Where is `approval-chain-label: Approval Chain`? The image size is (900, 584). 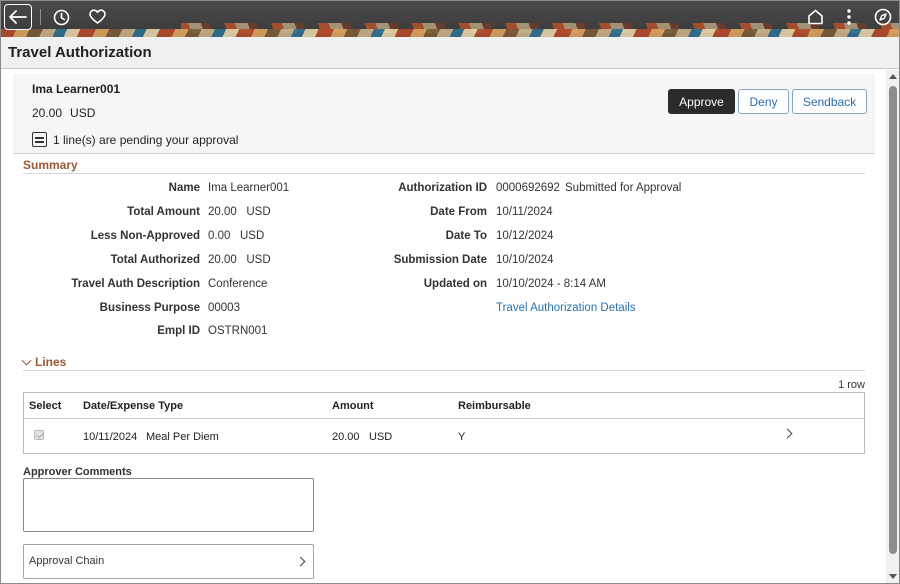 approval-chain-label: Approval Chain is located at coordinates (67, 561).